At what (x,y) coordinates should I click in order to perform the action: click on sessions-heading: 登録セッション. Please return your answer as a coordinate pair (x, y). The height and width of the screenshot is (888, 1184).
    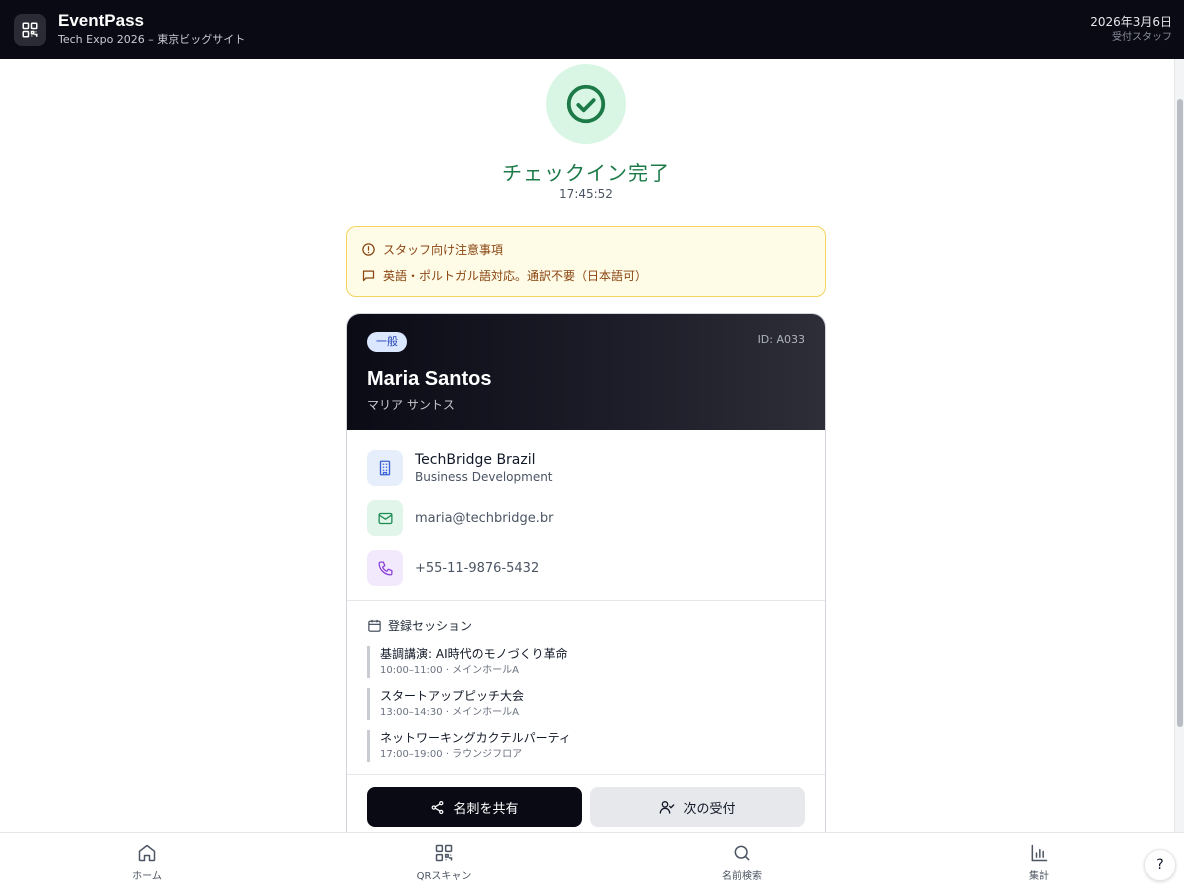
    Looking at the image, I should click on (430, 626).